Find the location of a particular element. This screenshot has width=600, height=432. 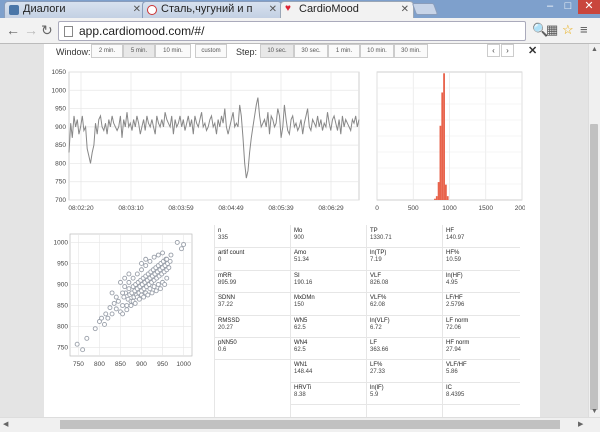

y-tick-label: 750 is located at coordinates (62, 348).